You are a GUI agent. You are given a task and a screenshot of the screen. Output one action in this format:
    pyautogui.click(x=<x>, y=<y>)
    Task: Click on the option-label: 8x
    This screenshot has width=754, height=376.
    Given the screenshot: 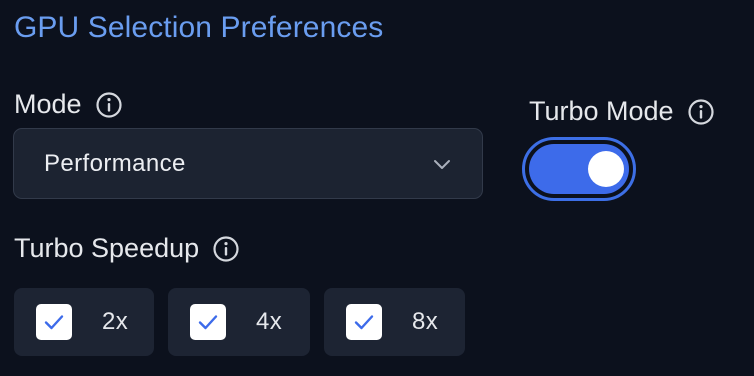 What is the action you would take?
    pyautogui.click(x=425, y=321)
    